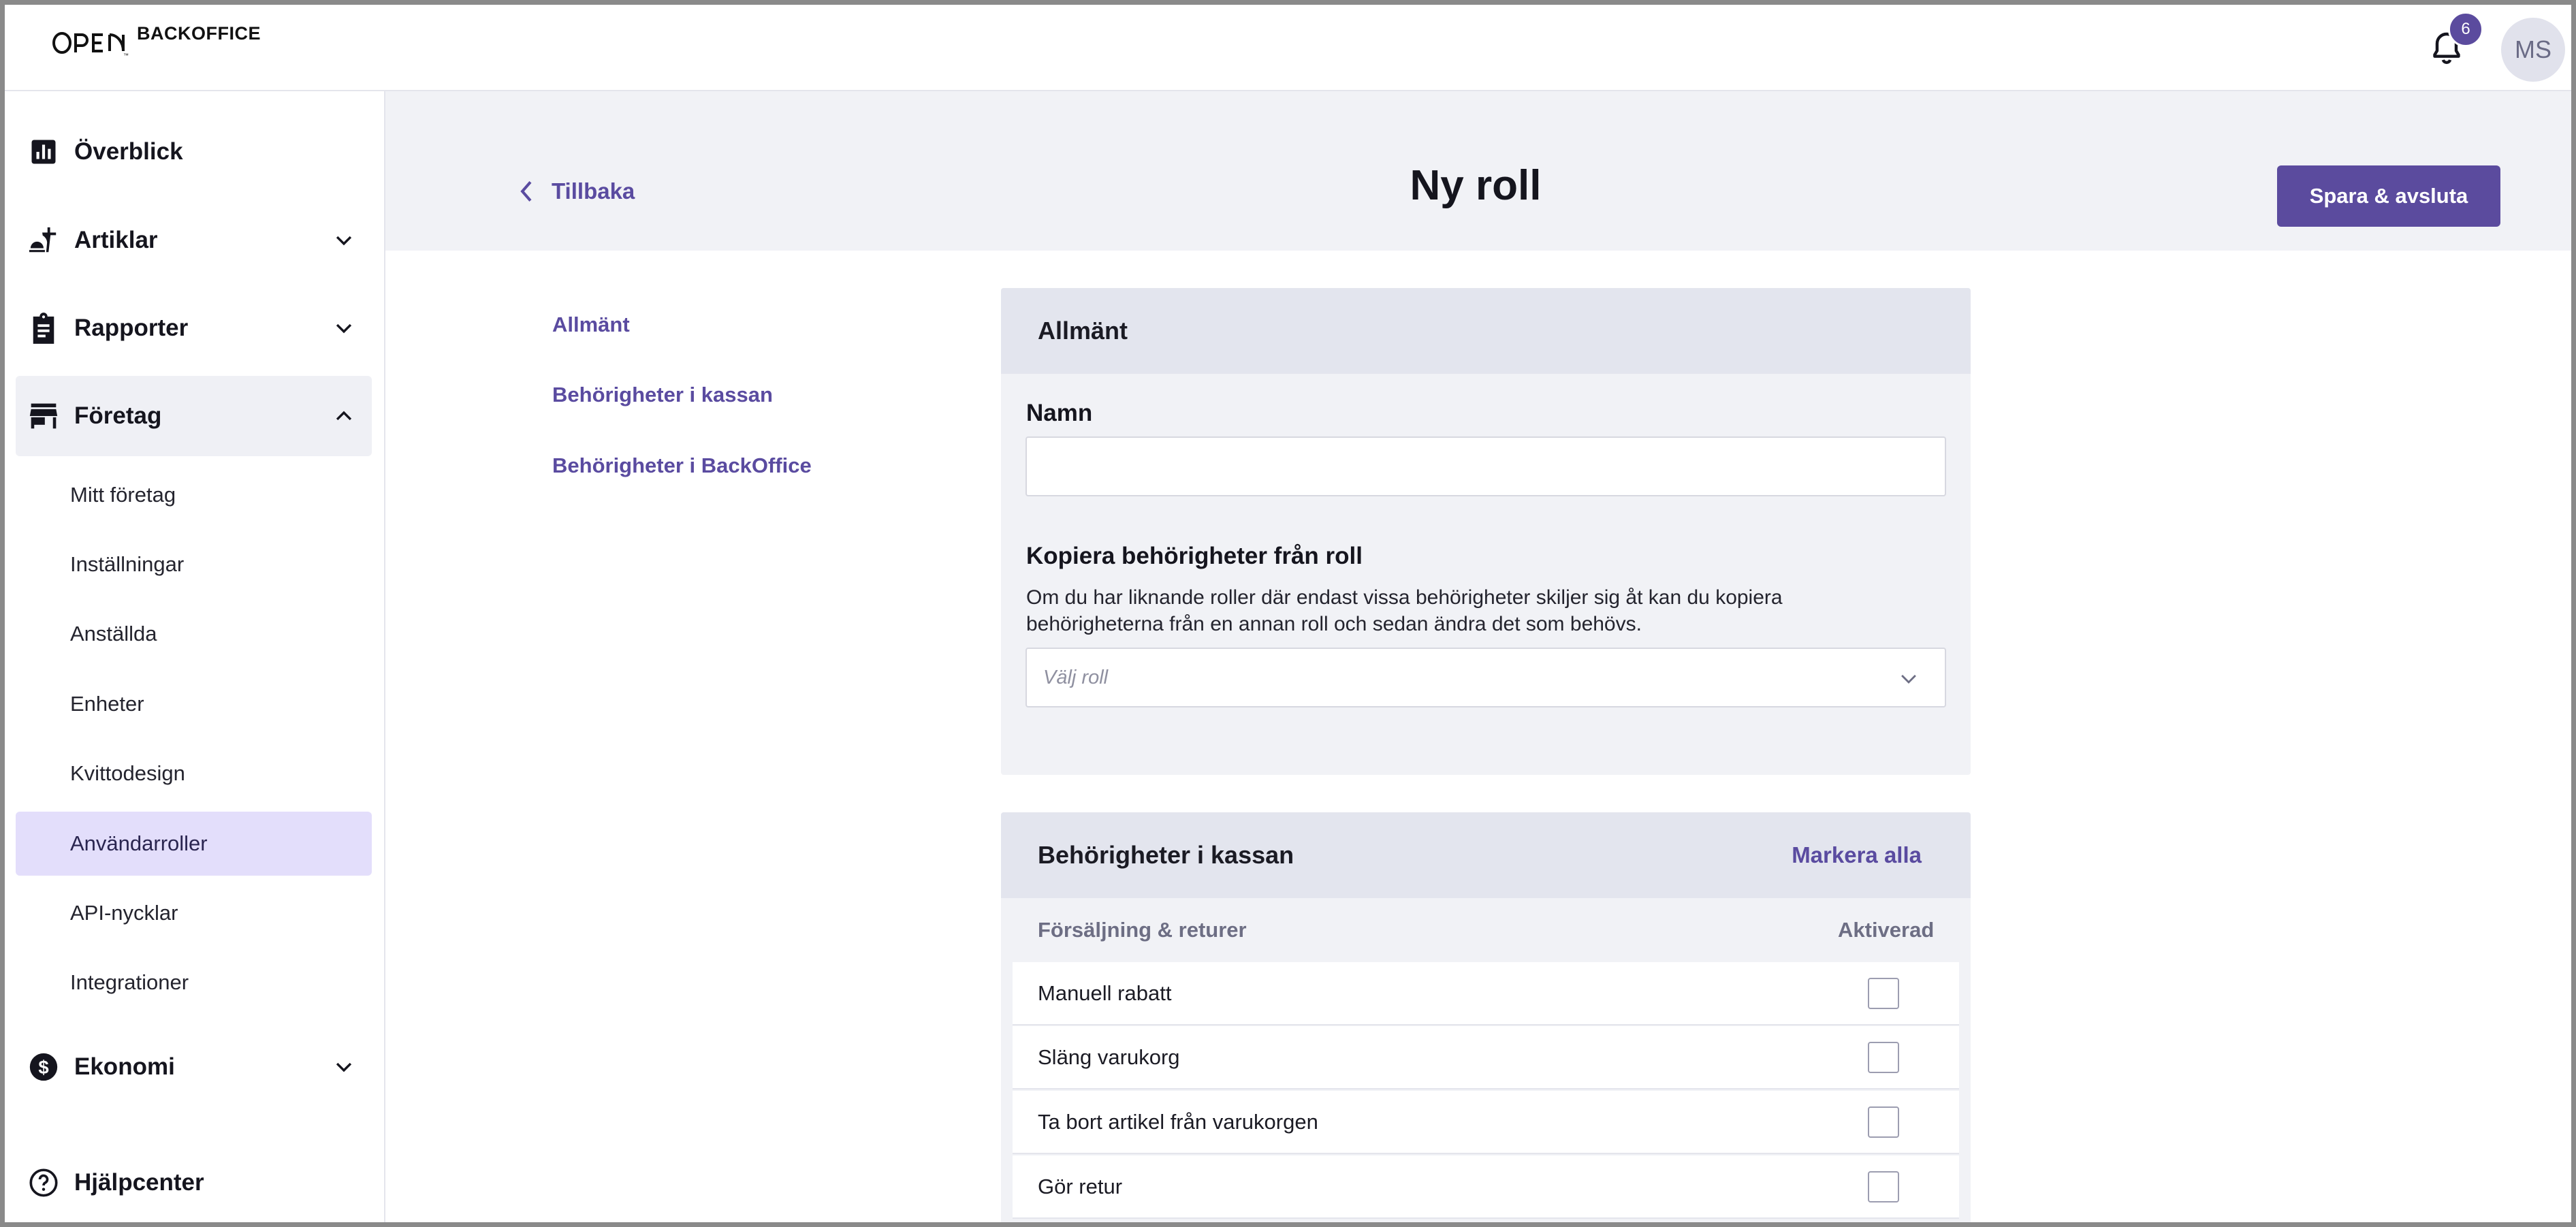 This screenshot has height=1227, width=2576. I want to click on logo: ™ BACKOFFICE, so click(156, 40).